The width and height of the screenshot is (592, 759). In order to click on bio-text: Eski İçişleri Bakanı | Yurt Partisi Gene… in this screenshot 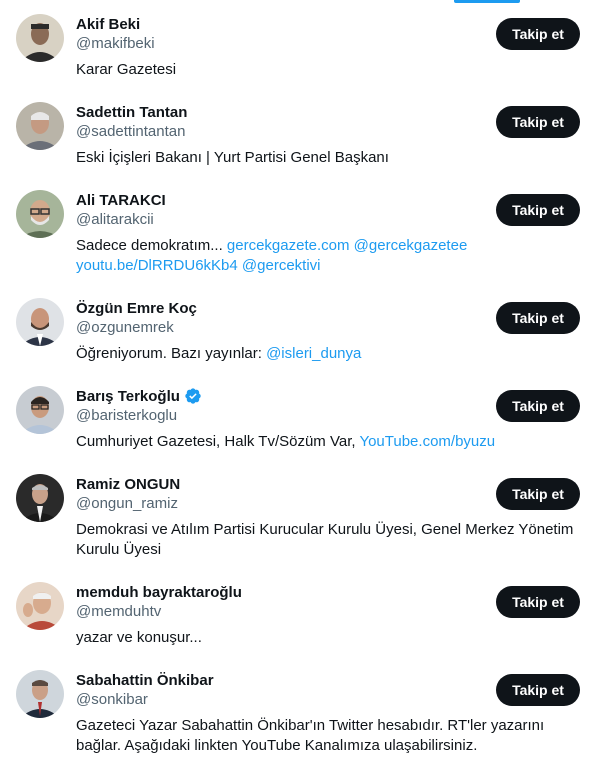, I will do `click(232, 157)`.